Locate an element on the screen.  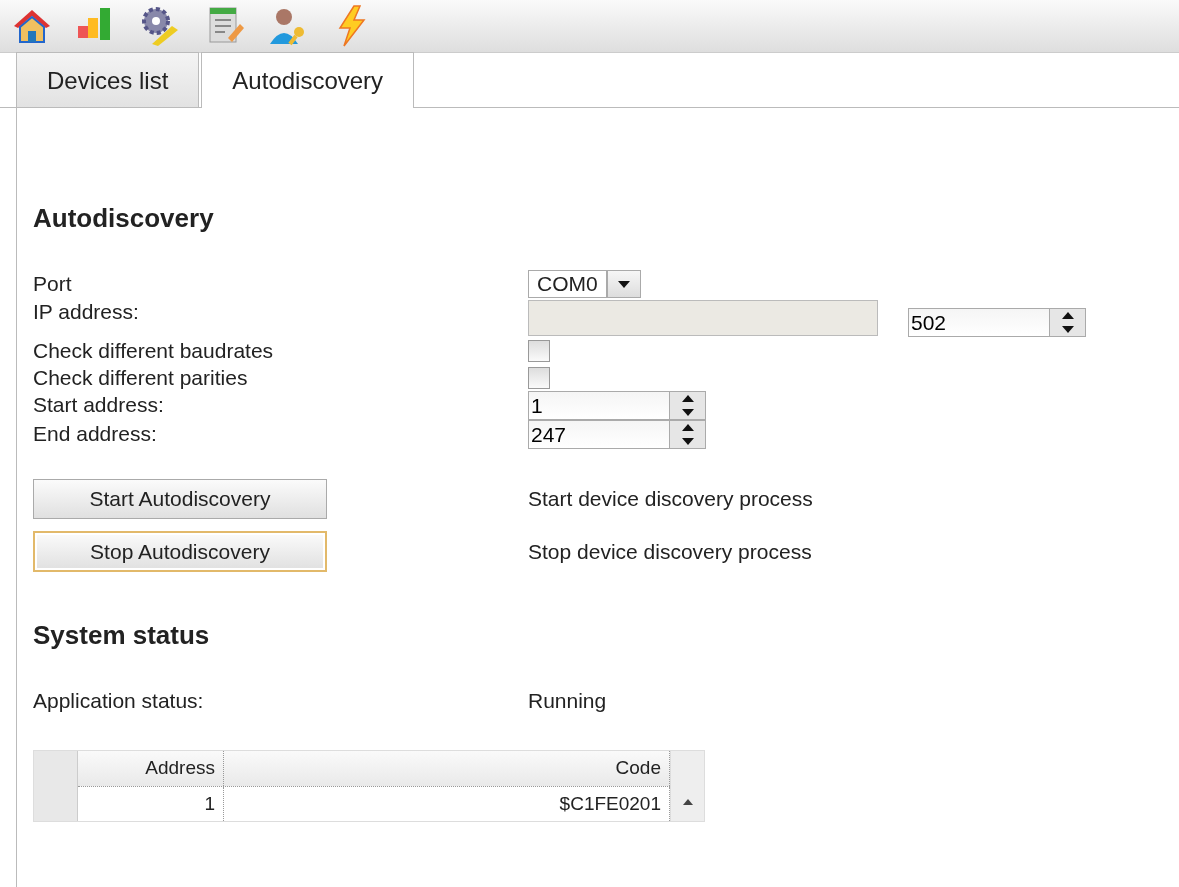
tab: Devices list is located at coordinates (108, 79).